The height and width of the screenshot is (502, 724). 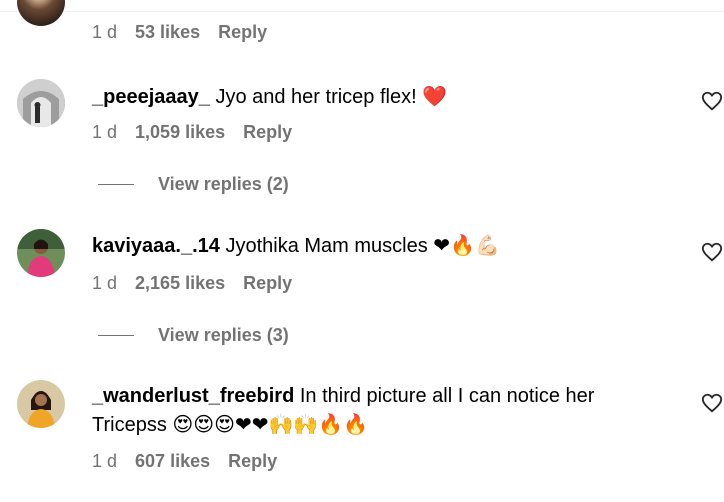 I want to click on comment-meta: 1 d 1,059 likes Reply, so click(x=192, y=132).